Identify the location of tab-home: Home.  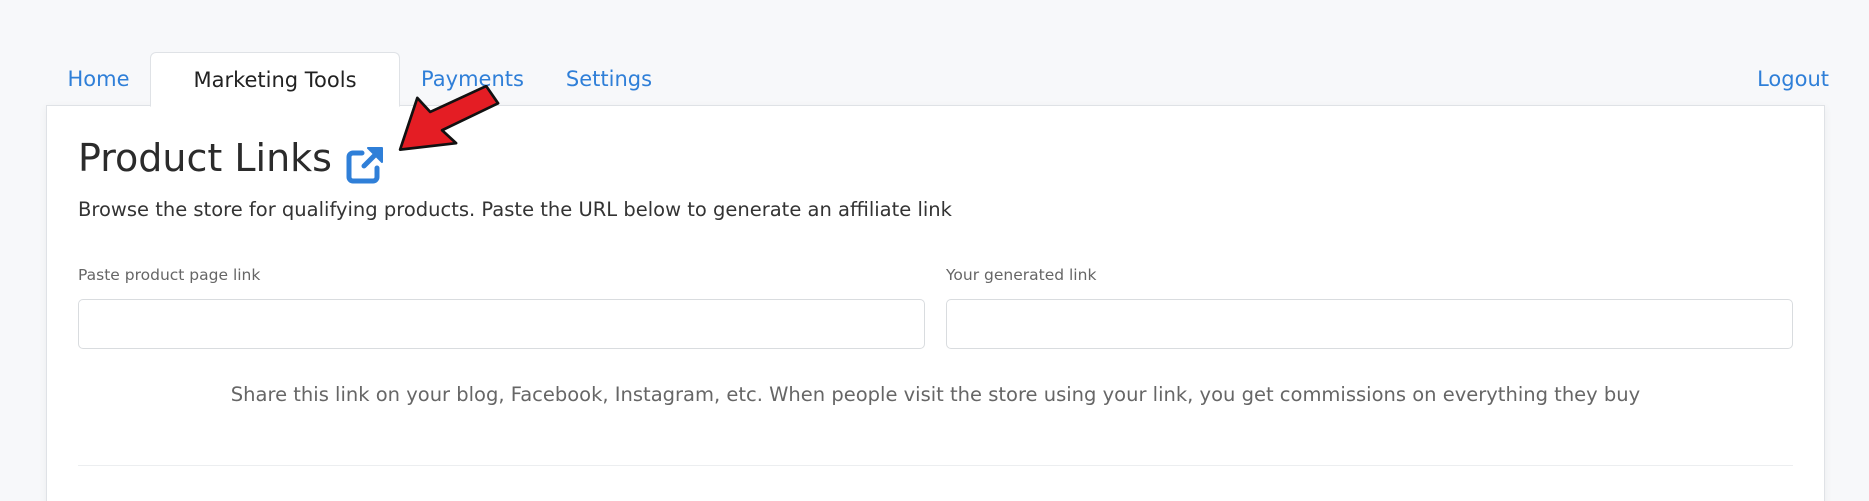
(98, 79).